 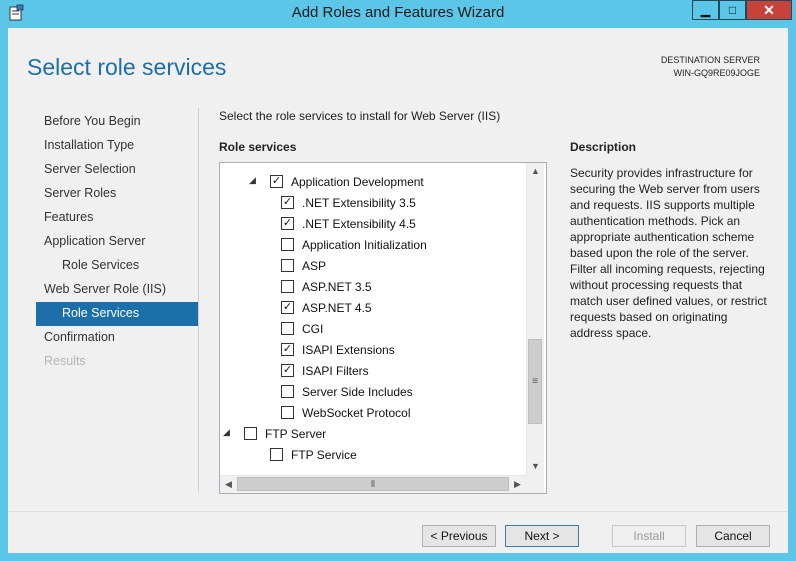 What do you see at coordinates (769, 10) in the screenshot?
I see `close-button: ✕` at bounding box center [769, 10].